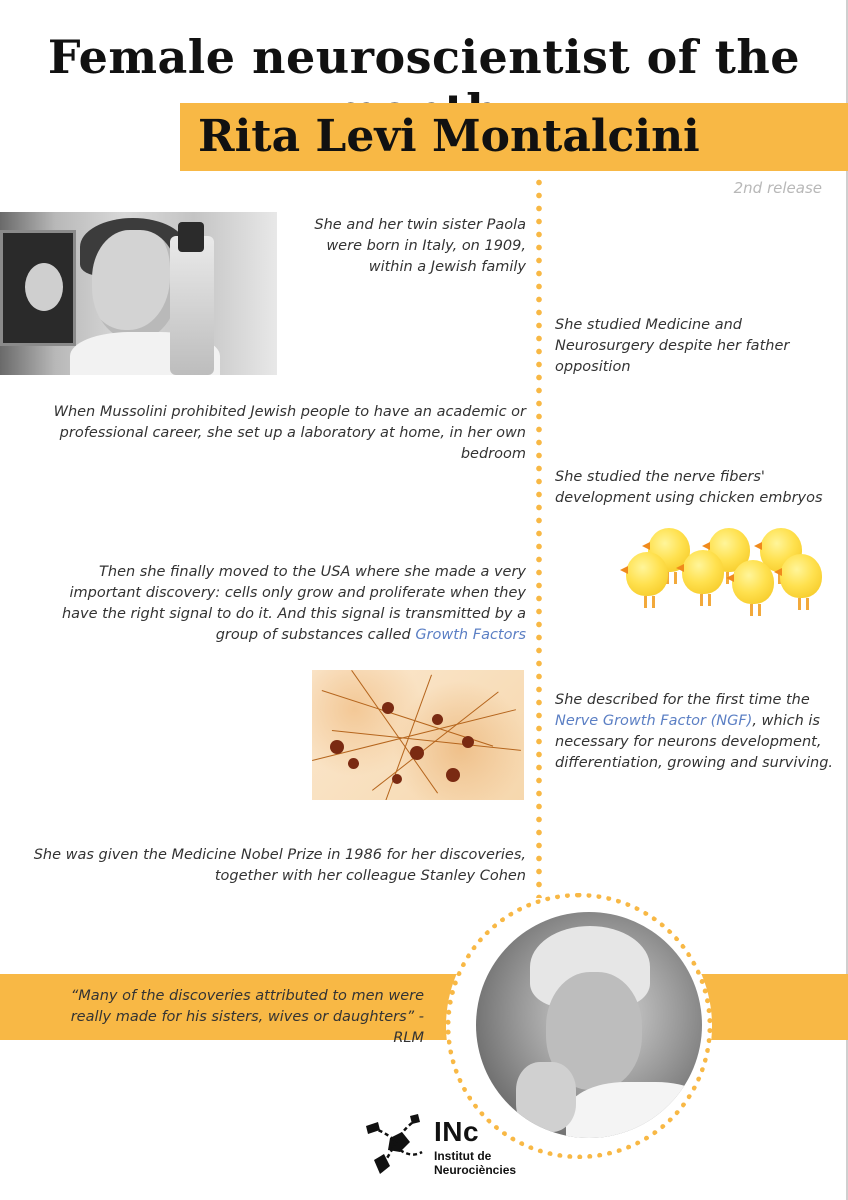 Image resolution: width=848 pixels, height=1200 pixels. I want to click on microscope-portrait-photo, so click(138, 293).